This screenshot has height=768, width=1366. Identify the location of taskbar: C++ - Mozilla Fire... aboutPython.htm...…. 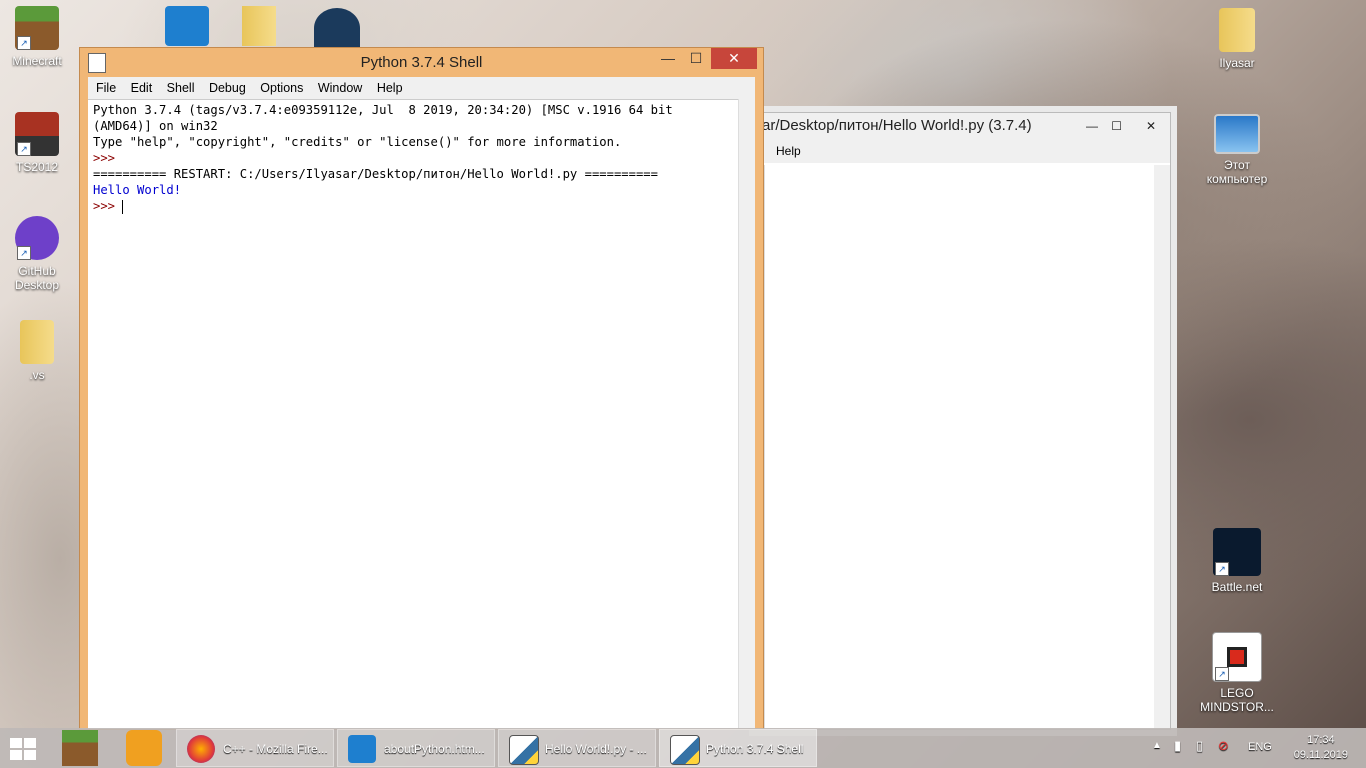
(683, 748).